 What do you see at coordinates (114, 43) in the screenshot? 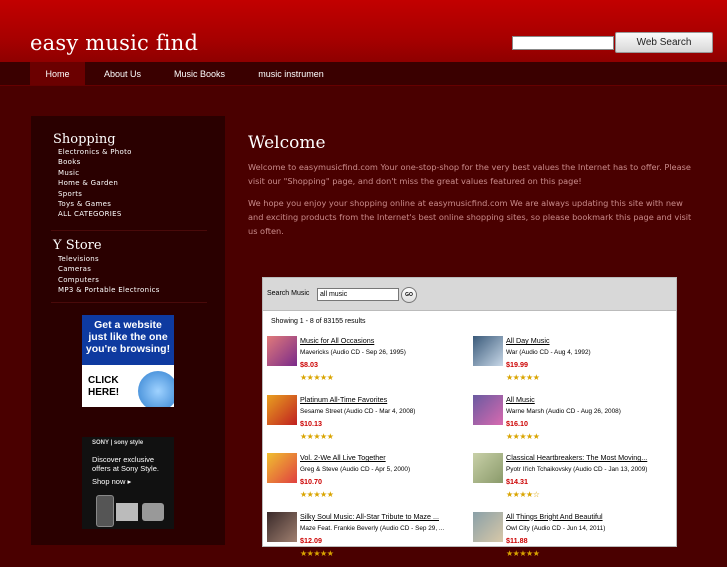
I see `site-title: easy music find` at bounding box center [114, 43].